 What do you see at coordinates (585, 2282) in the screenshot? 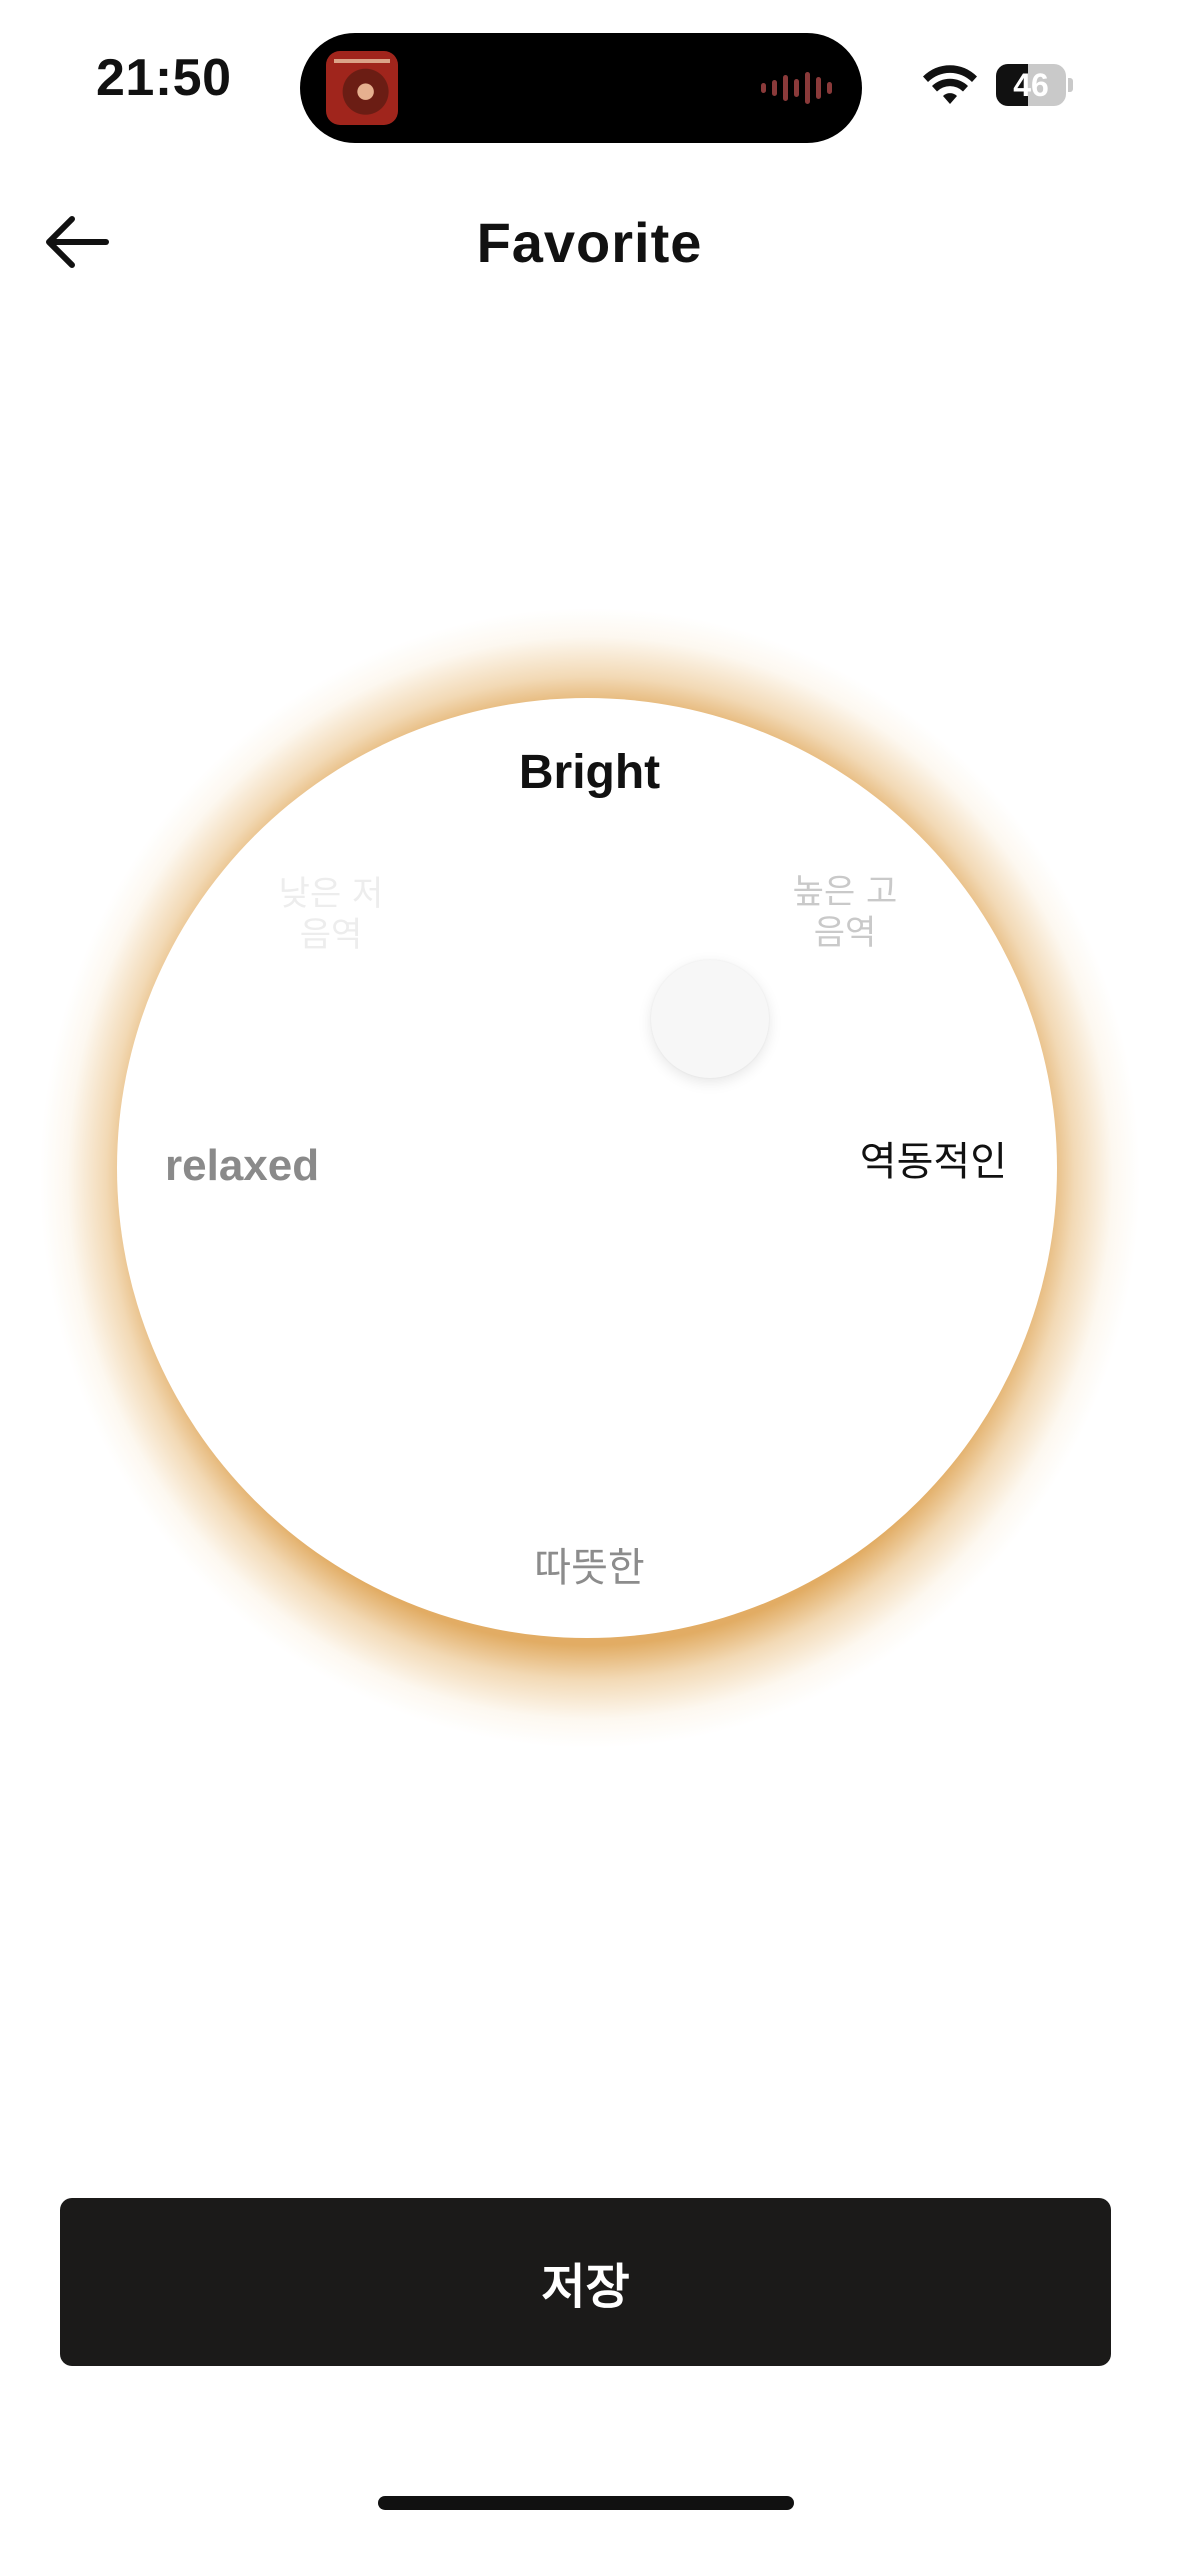
I see `save-button: 저장` at bounding box center [585, 2282].